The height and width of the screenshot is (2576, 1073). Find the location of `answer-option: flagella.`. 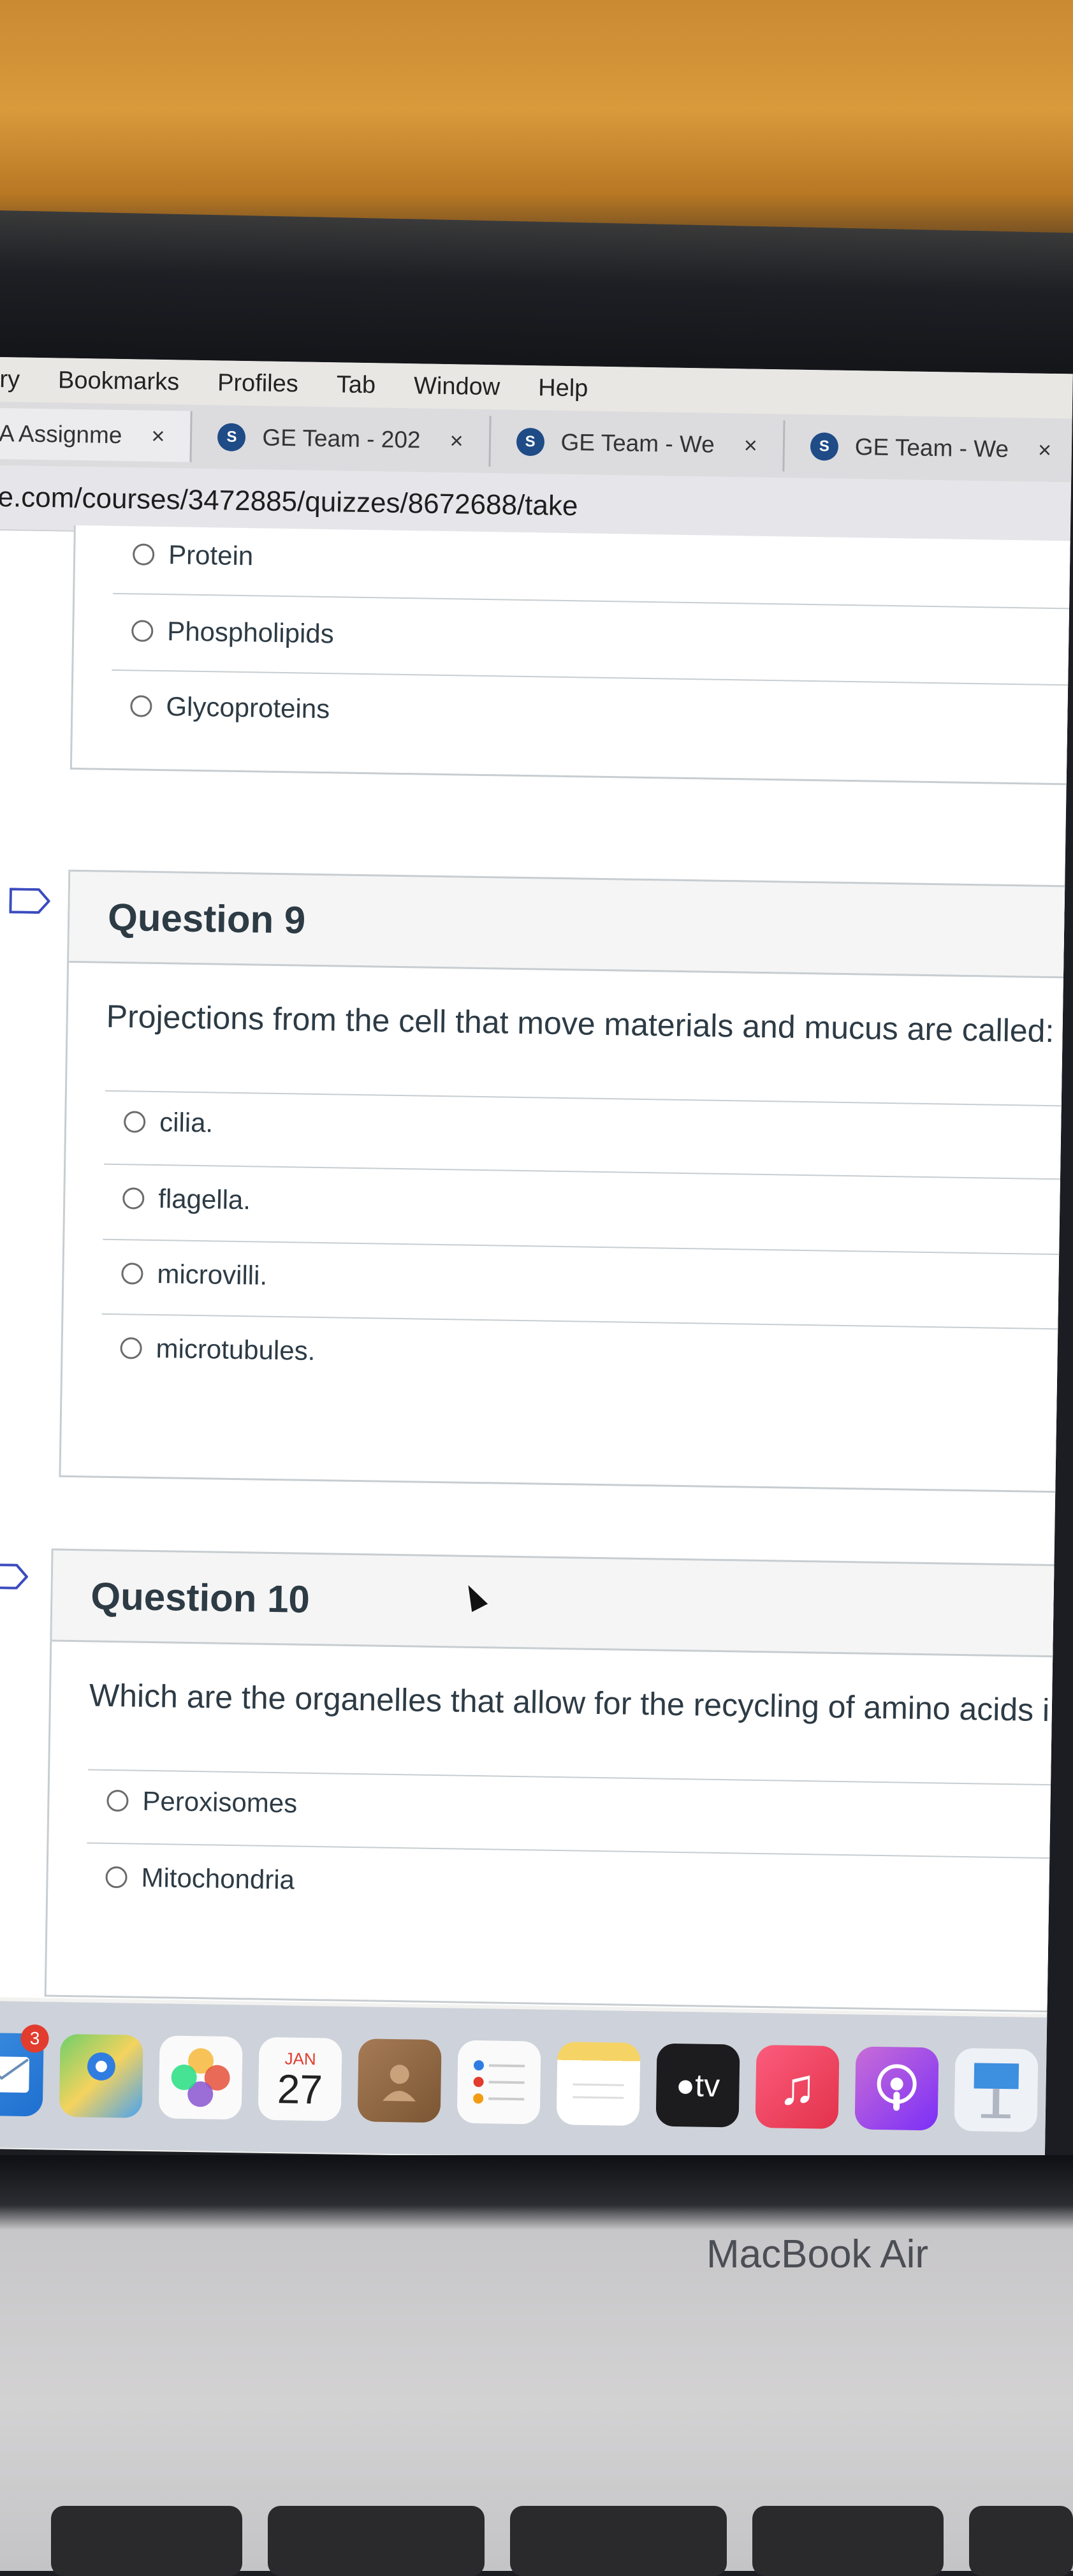

answer-option: flagella. is located at coordinates (186, 1199).